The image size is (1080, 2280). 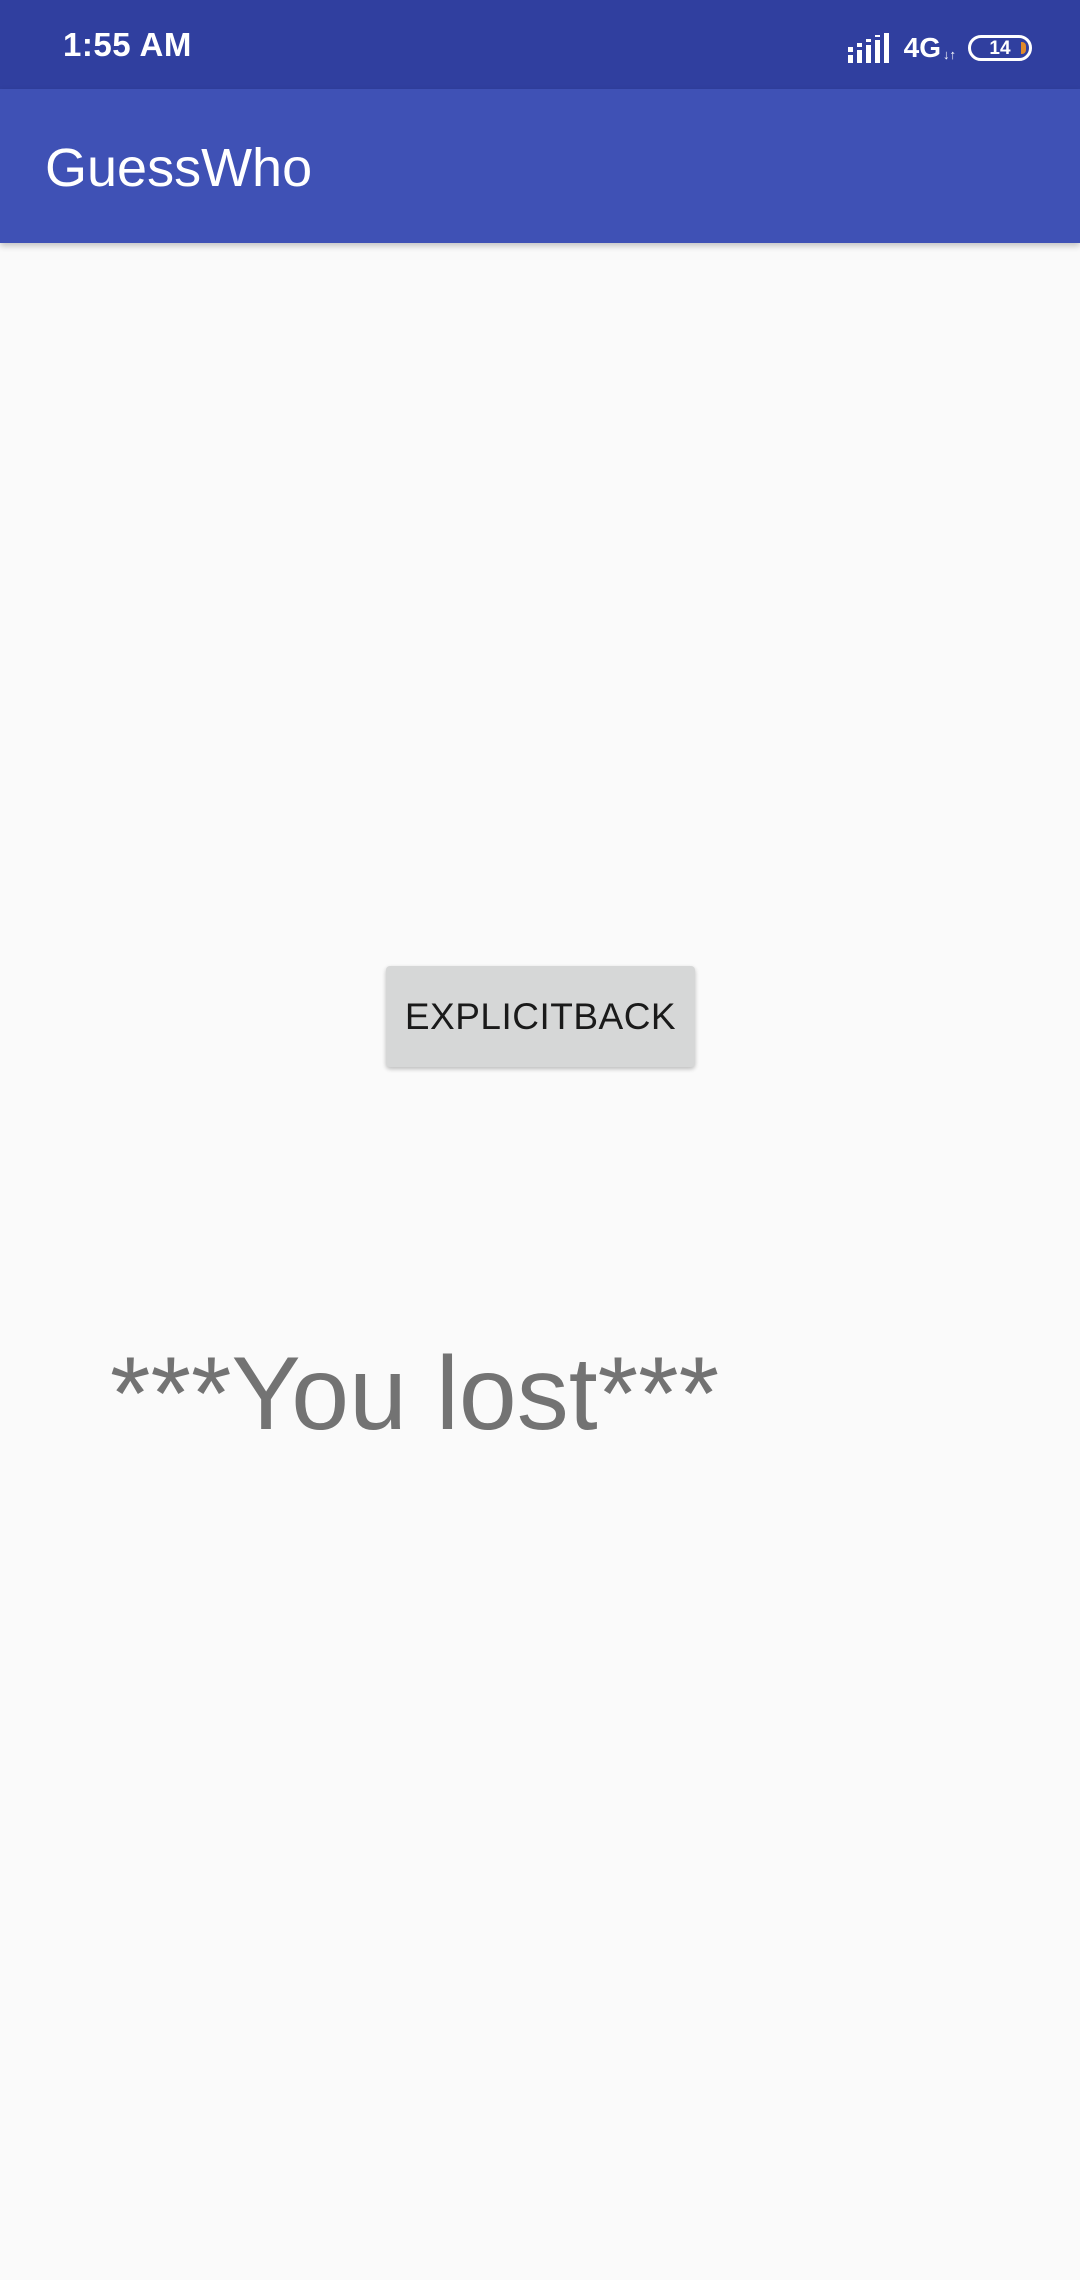 What do you see at coordinates (179, 168) in the screenshot?
I see `app-title: GuessWho` at bounding box center [179, 168].